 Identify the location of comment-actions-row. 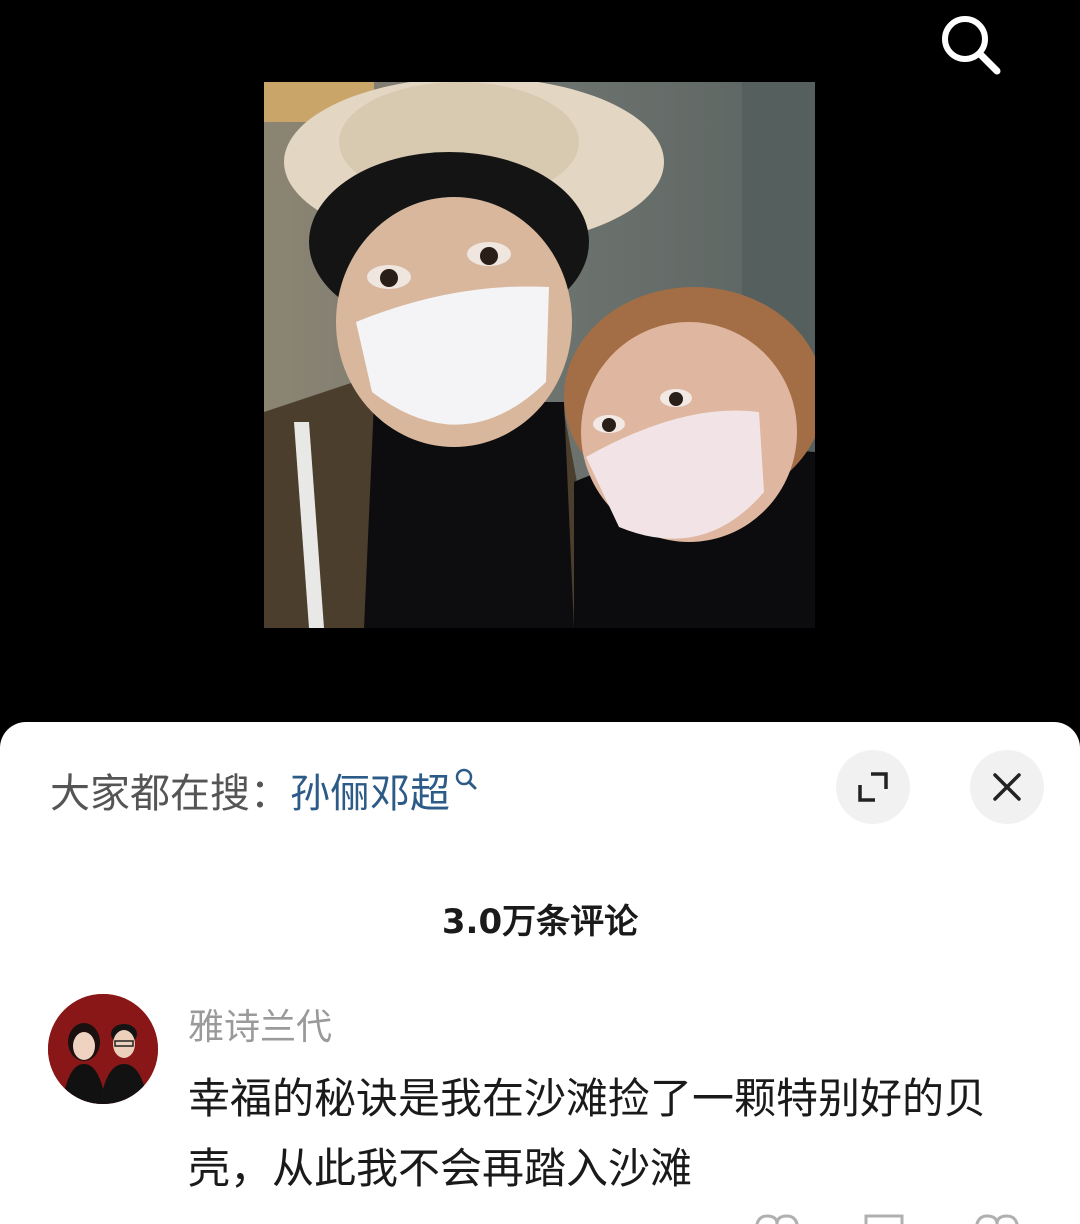
(540, 1218).